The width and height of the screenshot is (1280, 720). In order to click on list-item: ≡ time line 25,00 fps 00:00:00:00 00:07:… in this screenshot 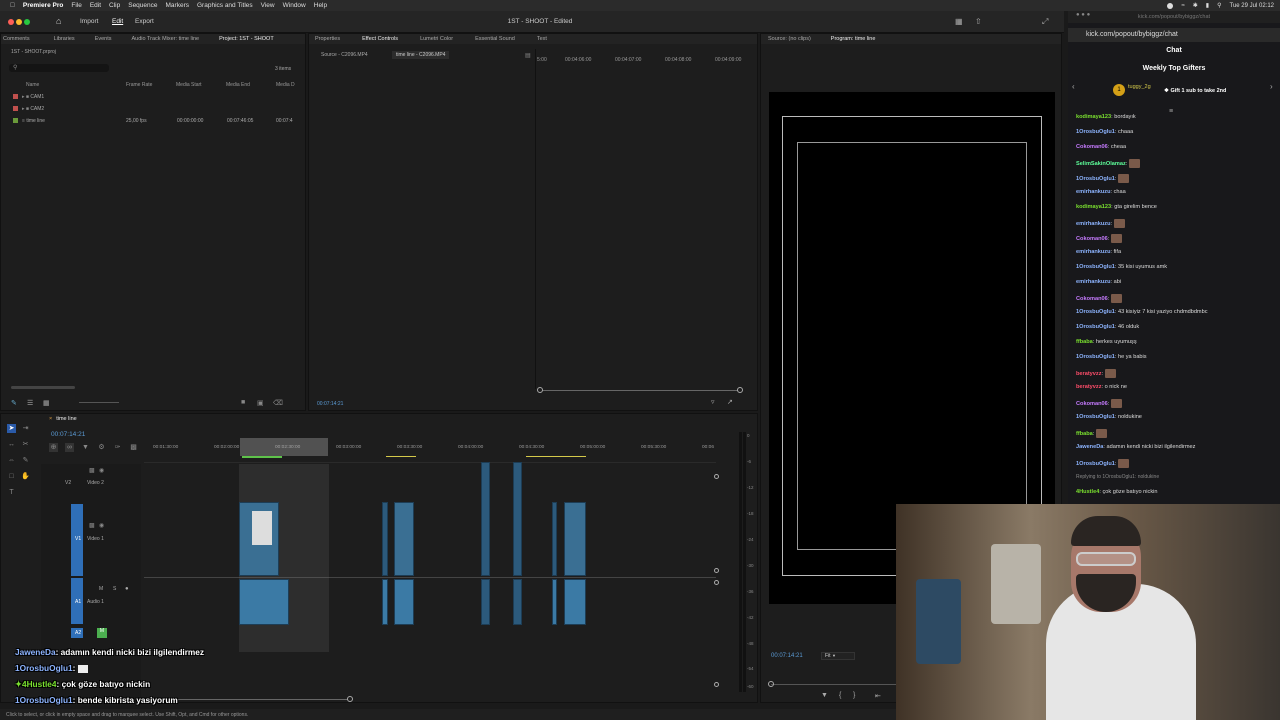, I will do `click(158, 121)`.